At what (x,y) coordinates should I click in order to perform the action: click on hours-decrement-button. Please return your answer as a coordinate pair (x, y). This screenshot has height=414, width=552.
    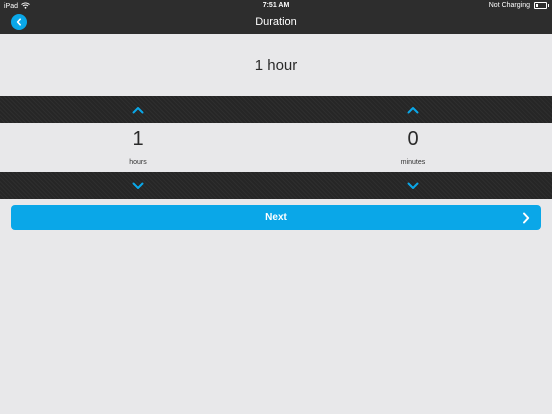
    Looking at the image, I should click on (138, 185).